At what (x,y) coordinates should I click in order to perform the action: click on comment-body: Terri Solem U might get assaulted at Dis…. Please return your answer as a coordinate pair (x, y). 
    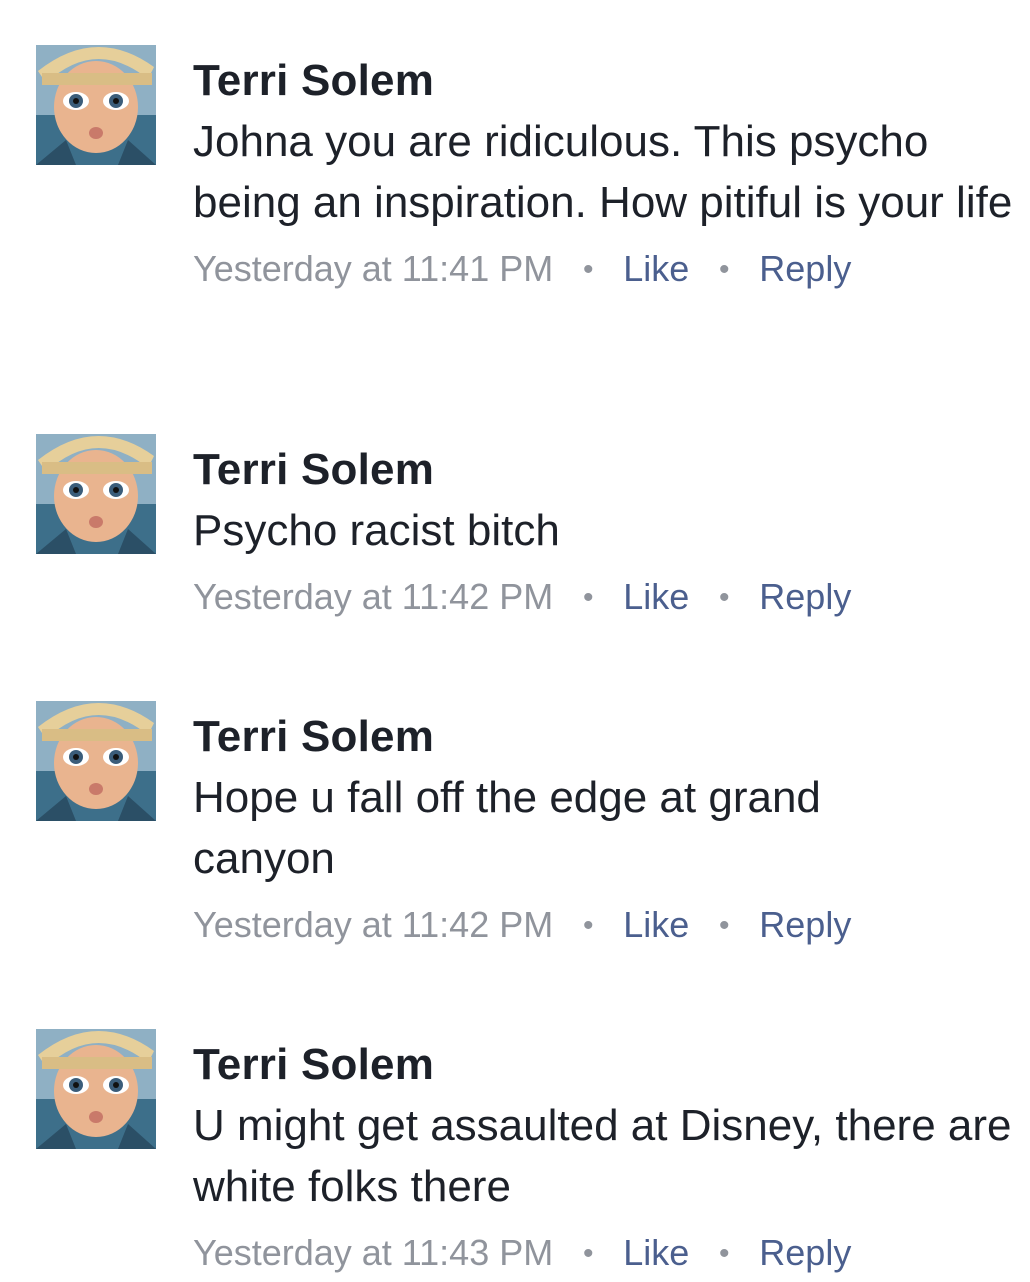
    Looking at the image, I should click on (608, 1157).